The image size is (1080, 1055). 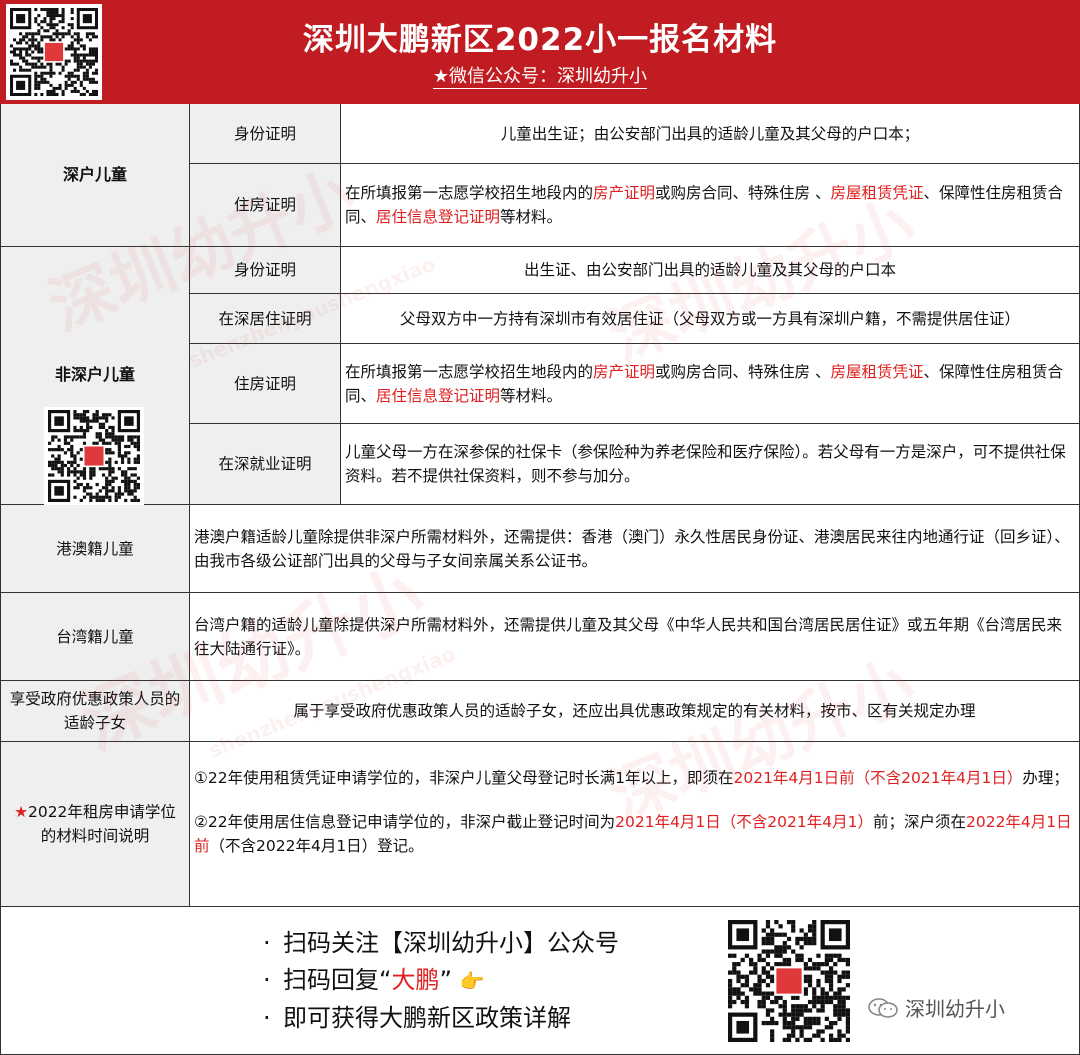 I want to click on qr-code-footer, so click(x=789, y=981).